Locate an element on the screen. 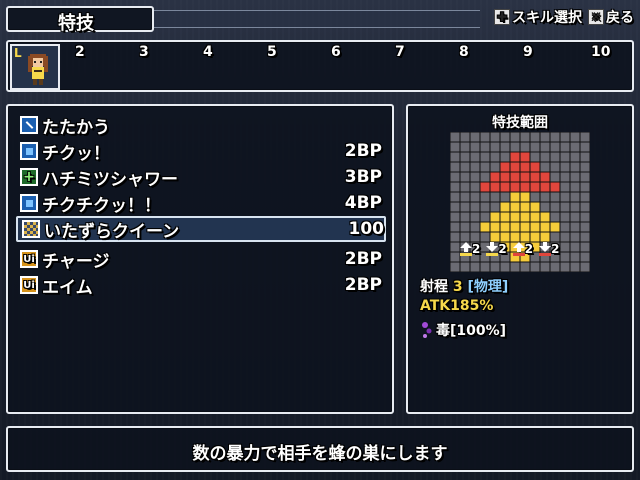 This screenshot has width=640, height=480. skill-row-chiku: チクッ！ 2BP is located at coordinates (201, 151).